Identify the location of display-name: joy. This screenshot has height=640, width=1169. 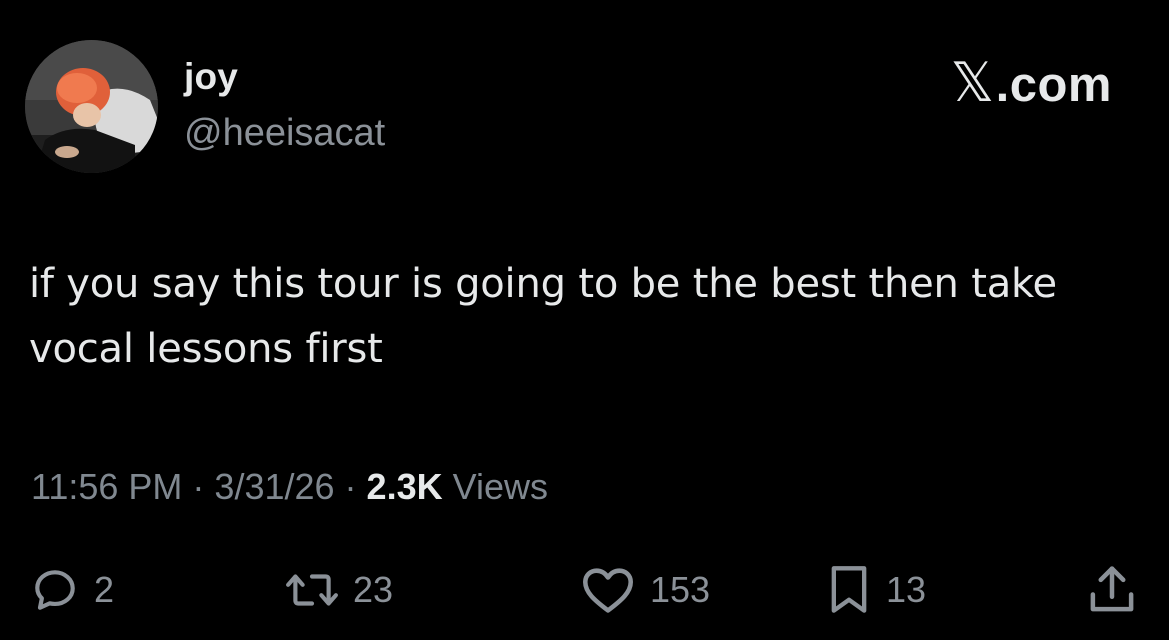
(211, 76).